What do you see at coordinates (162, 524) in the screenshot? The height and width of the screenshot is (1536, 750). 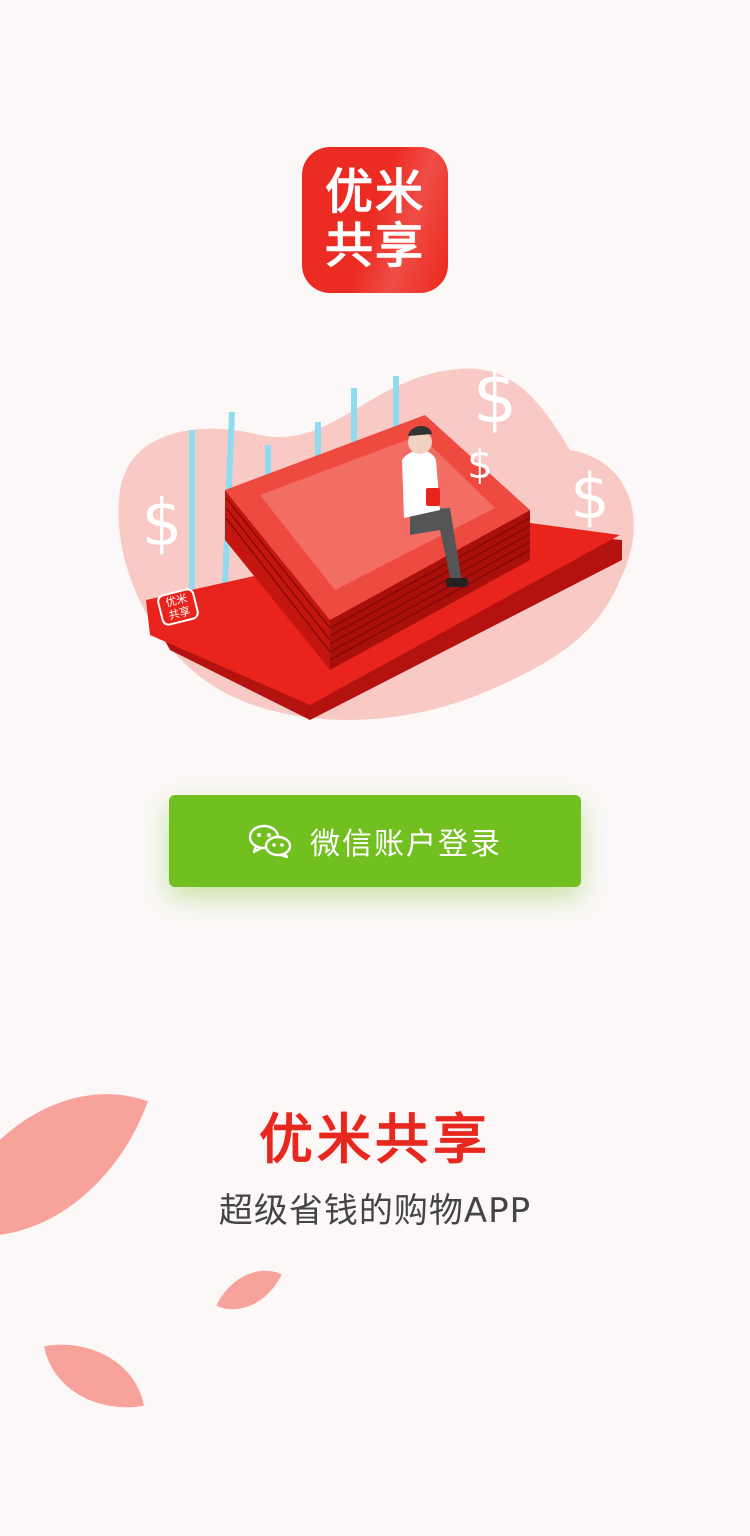 I see `dollar-left: $` at bounding box center [162, 524].